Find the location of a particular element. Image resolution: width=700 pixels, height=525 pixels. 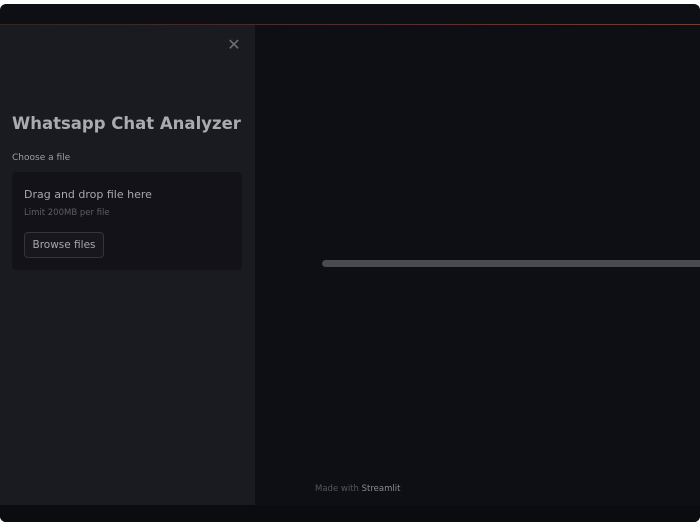

bottom-strip is located at coordinates (350, 513).